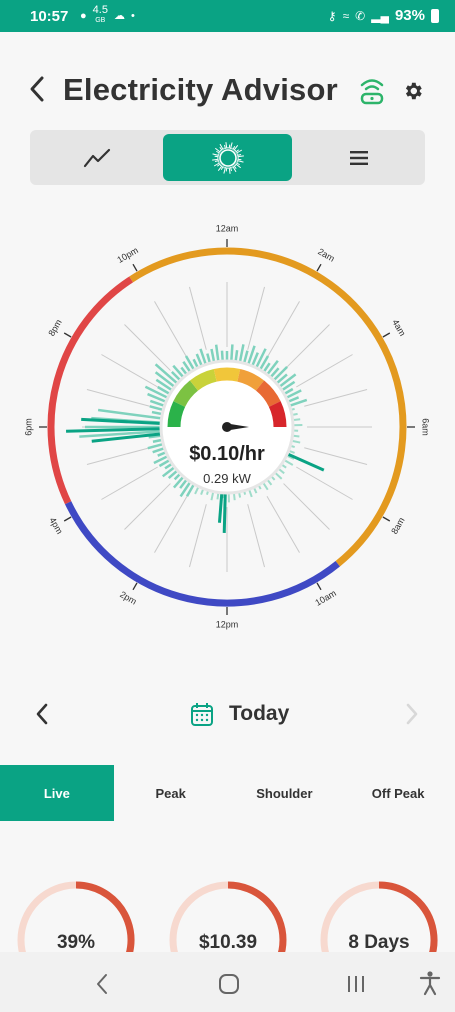 Image resolution: width=455 pixels, height=1012 pixels. Describe the element at coordinates (127, 255) in the screenshot. I see `hour-label: 10pm` at that location.